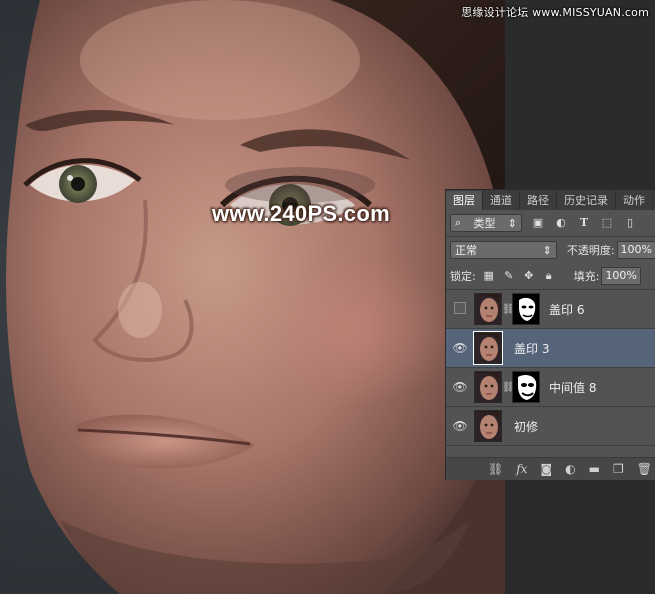  Describe the element at coordinates (580, 309) in the screenshot. I see `layer-number: 6` at that location.